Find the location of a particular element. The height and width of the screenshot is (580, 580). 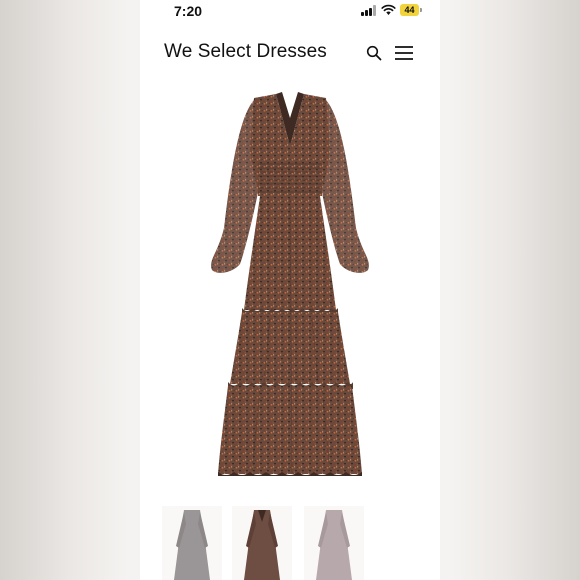

site-title: We Select Dresses is located at coordinates (245, 52).